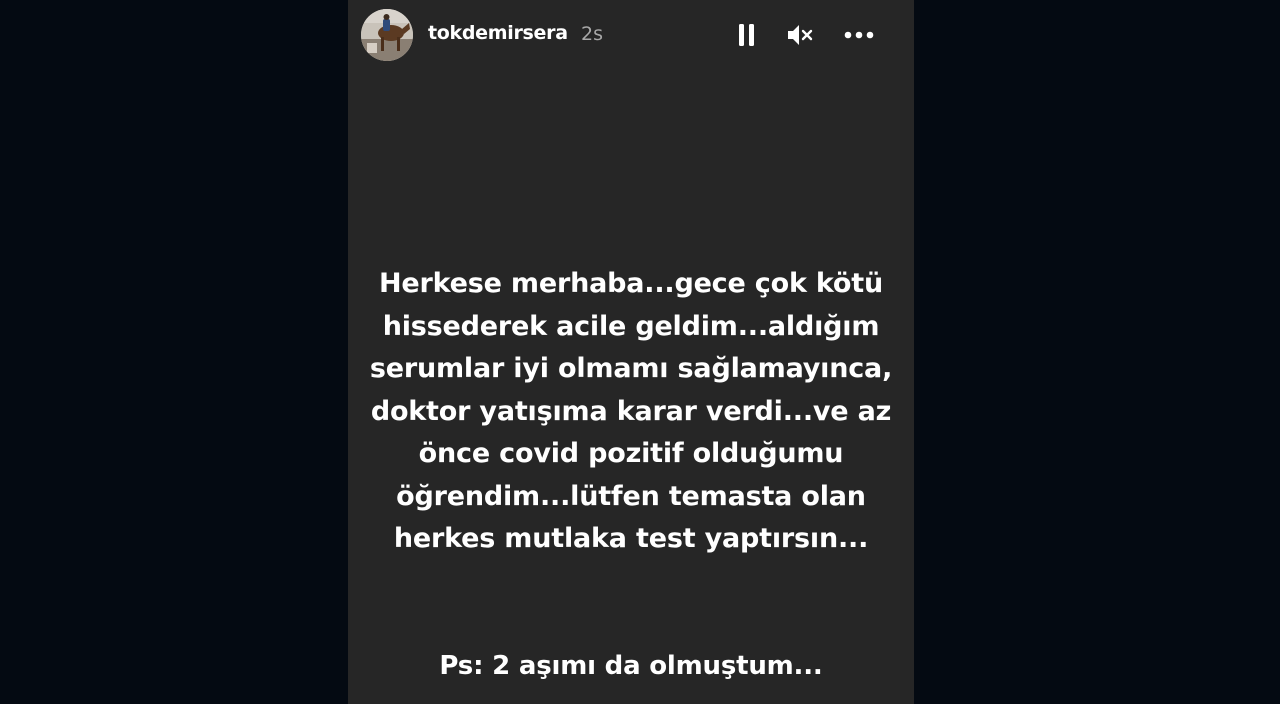 The image size is (1280, 704). I want to click on pause-icon, so click(746, 35).